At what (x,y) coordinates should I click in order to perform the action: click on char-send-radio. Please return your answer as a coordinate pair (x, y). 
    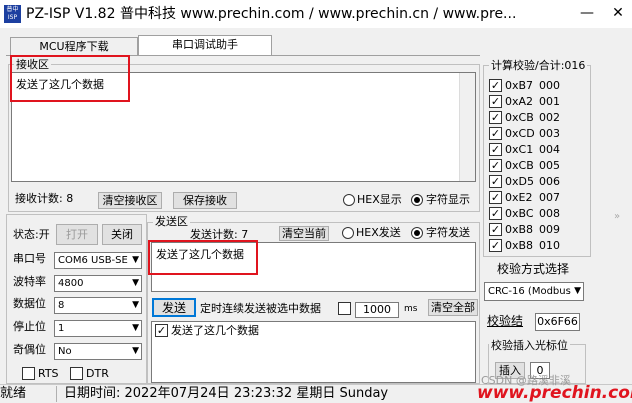
    Looking at the image, I should click on (417, 233).